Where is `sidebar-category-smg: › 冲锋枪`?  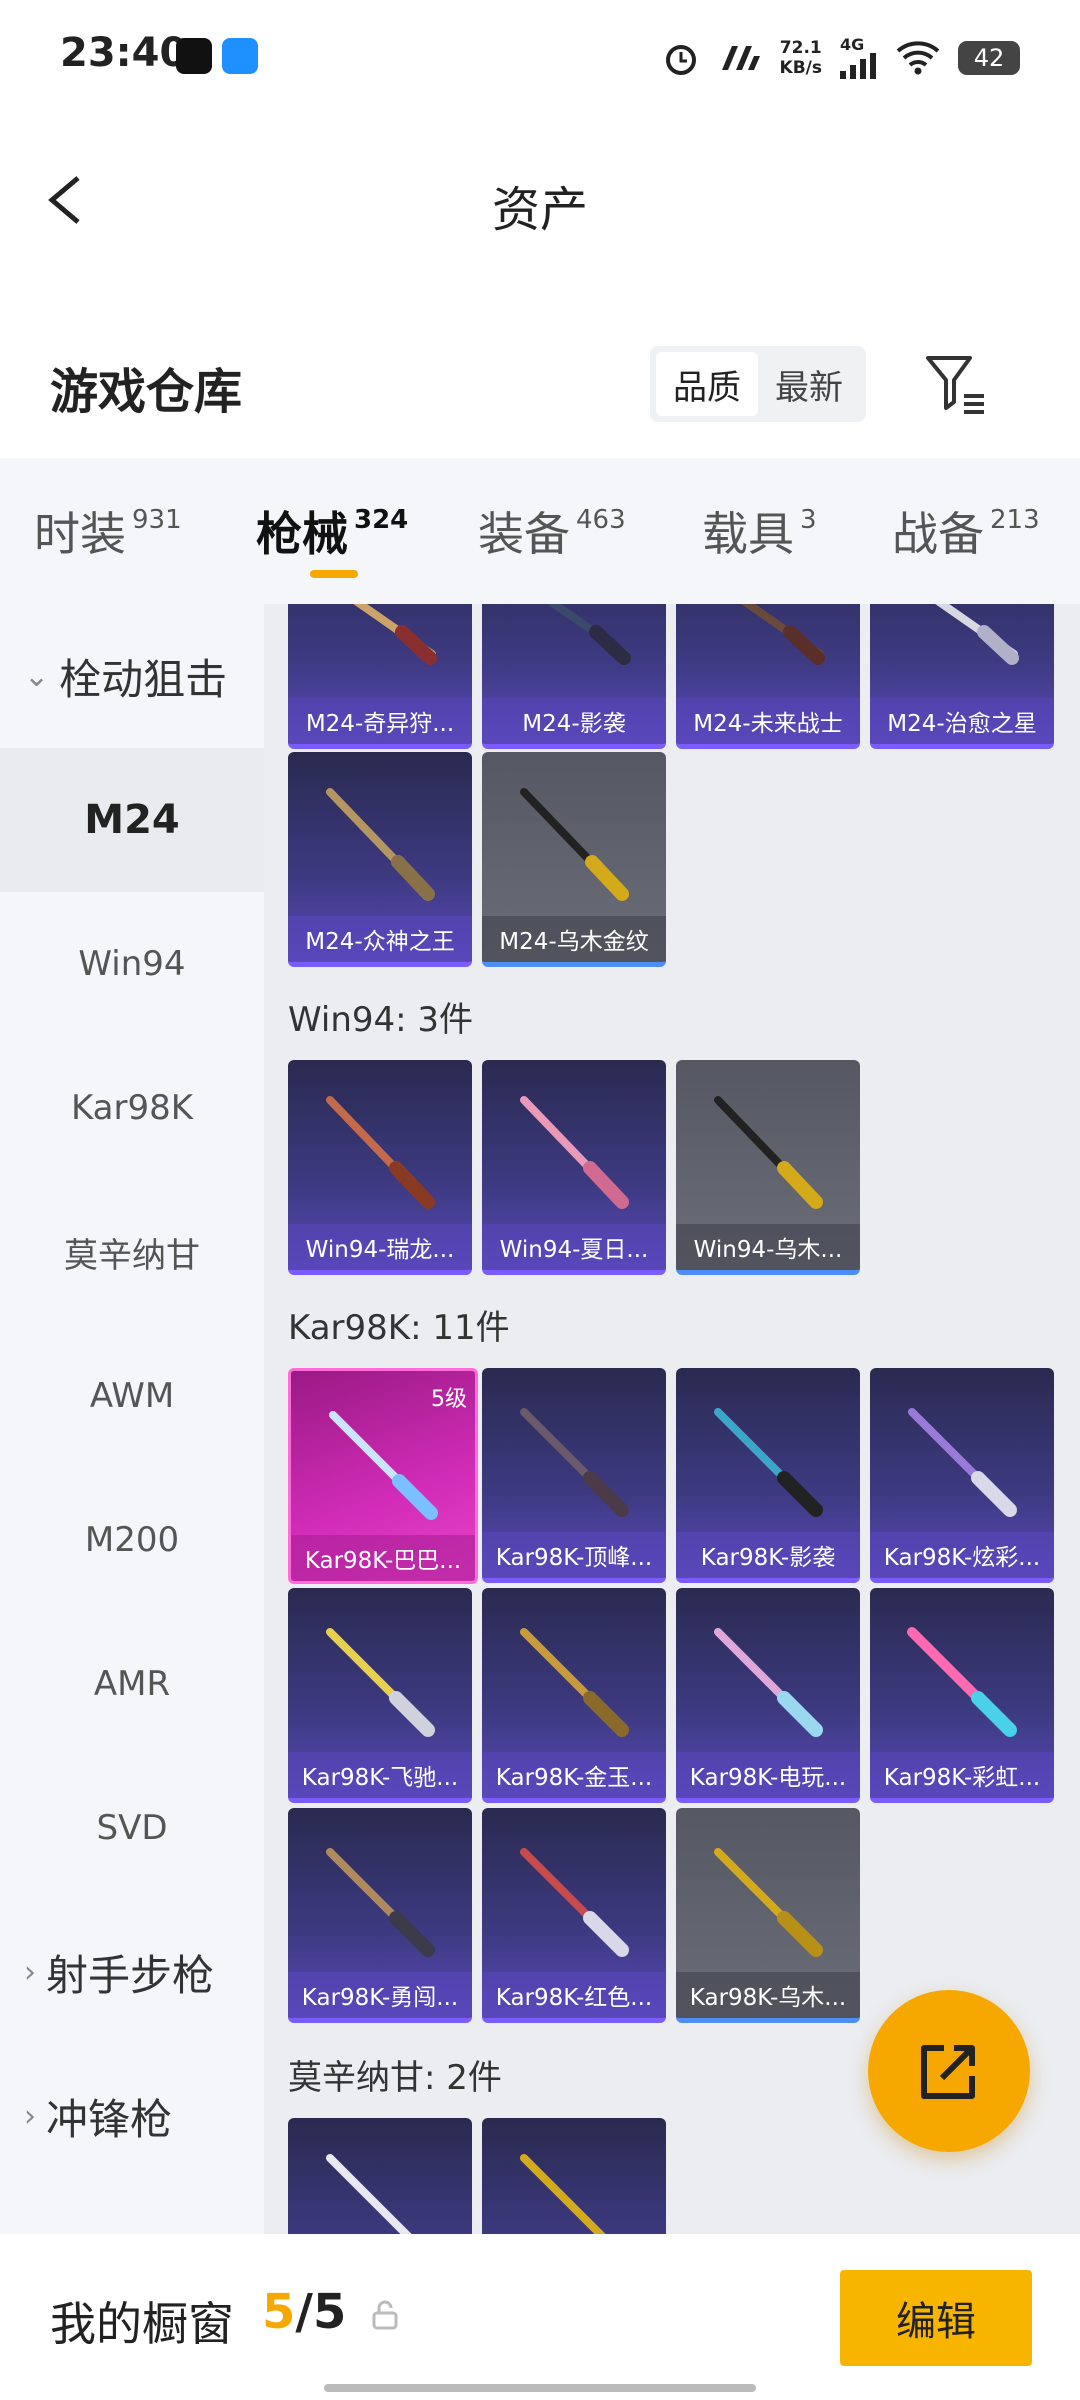
sidebar-category-smg: › 冲锋枪 is located at coordinates (132, 2116).